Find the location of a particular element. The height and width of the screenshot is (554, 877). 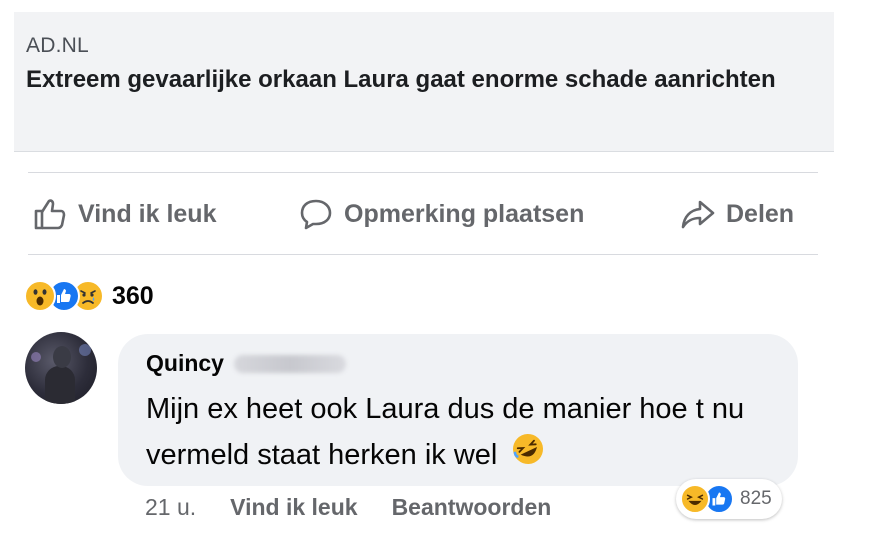

share-button-label: Delen is located at coordinates (760, 213).